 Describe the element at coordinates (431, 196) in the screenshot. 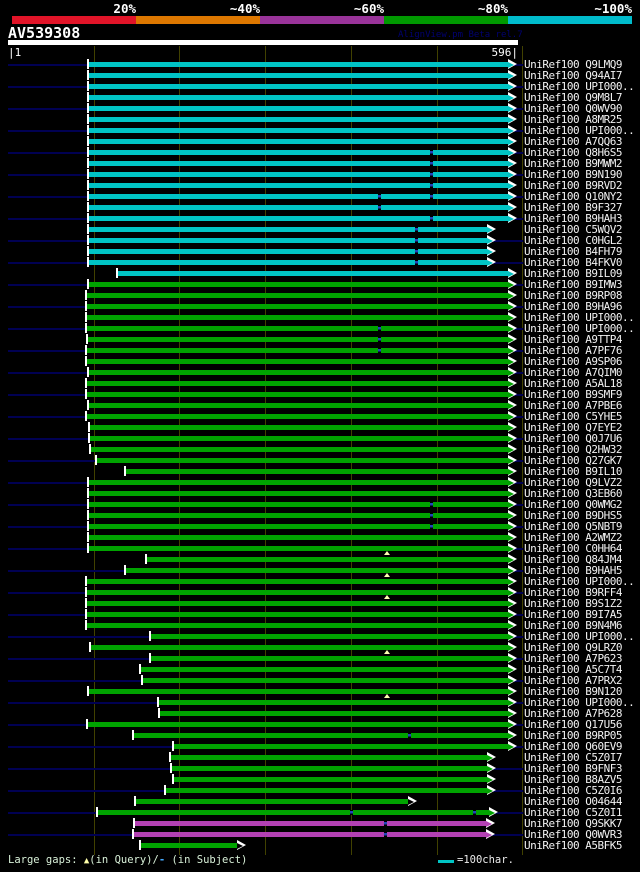

I see `subject-gap-mark` at that location.